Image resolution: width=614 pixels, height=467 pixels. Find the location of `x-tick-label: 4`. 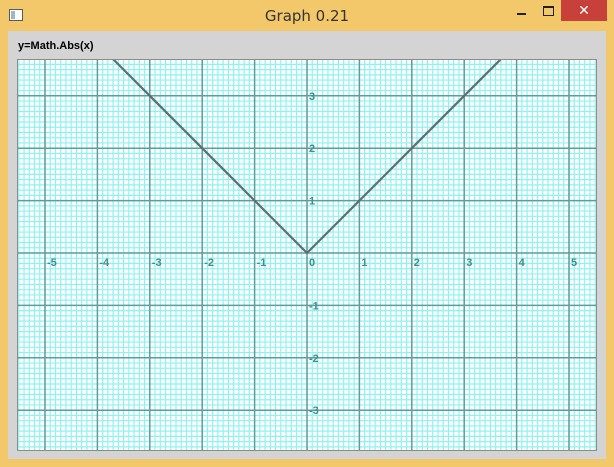

x-tick-label: 4 is located at coordinates (522, 263).